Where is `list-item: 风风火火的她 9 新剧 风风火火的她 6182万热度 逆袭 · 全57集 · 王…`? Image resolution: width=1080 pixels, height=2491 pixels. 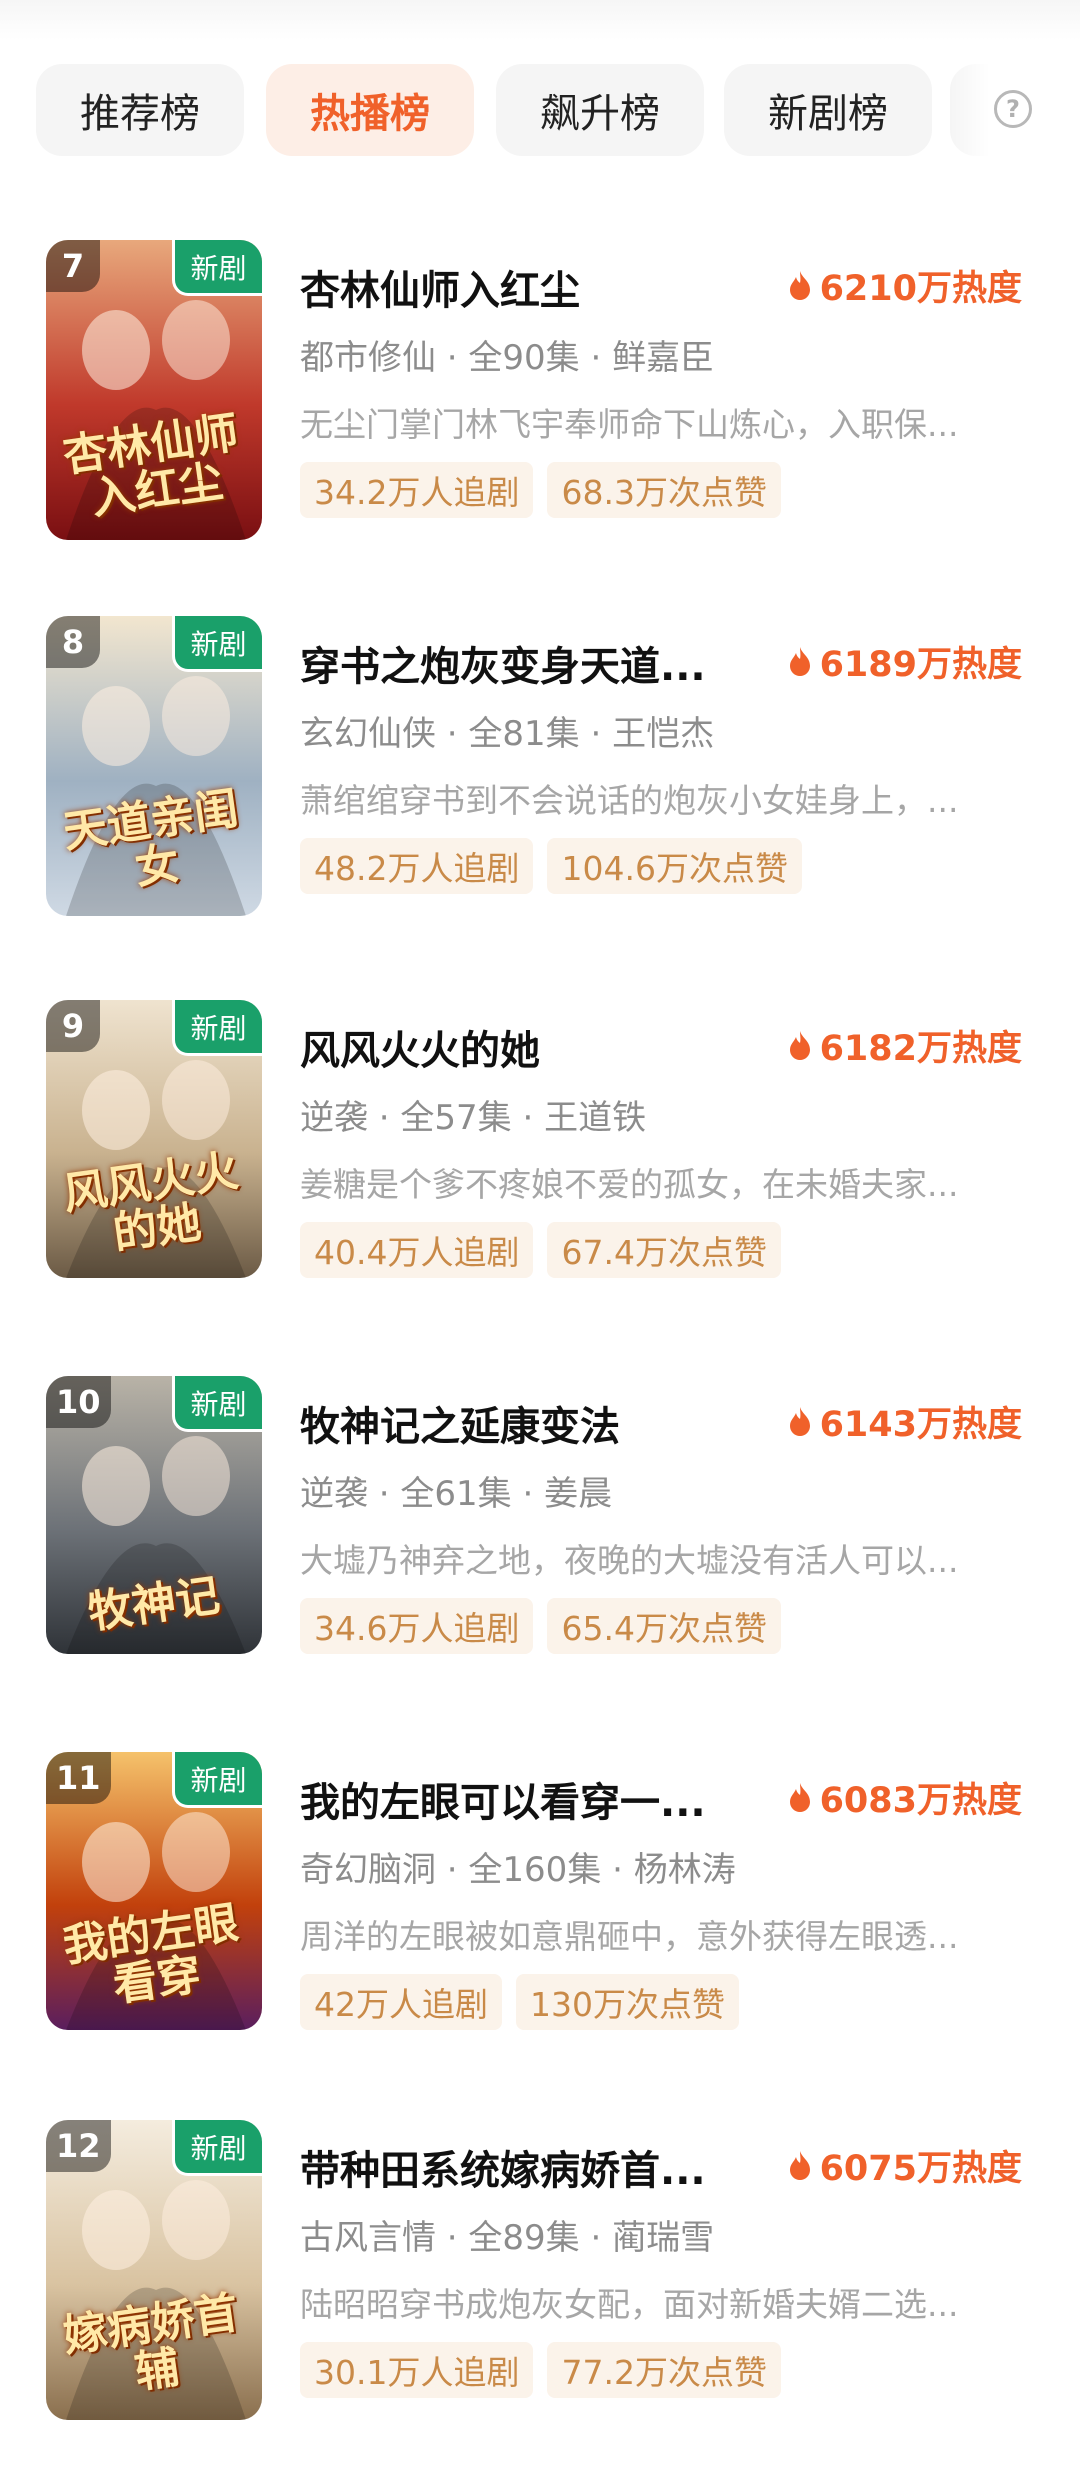
list-item: 风风火火的她 9 新剧 风风火火的她 6182万热度 逆袭 · 全57集 · 王… is located at coordinates (540, 1160).